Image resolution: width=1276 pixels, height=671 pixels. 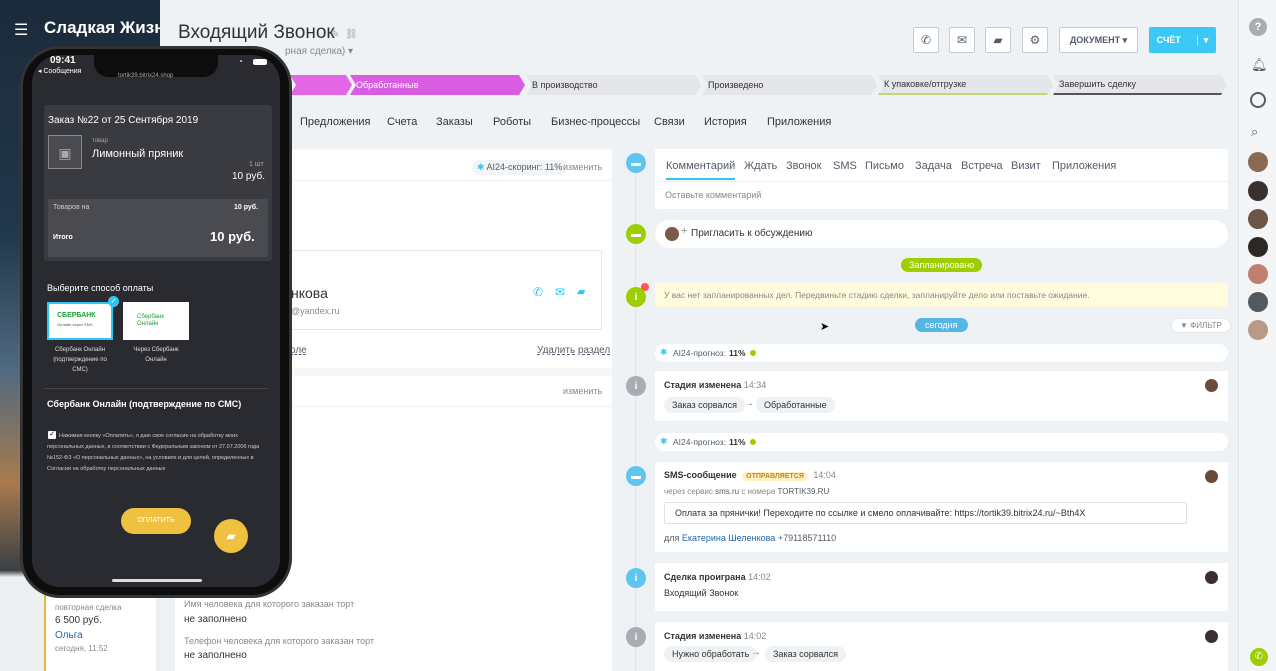 What do you see at coordinates (669, 122) in the screenshot?
I see `tab-links: Связи` at bounding box center [669, 122].